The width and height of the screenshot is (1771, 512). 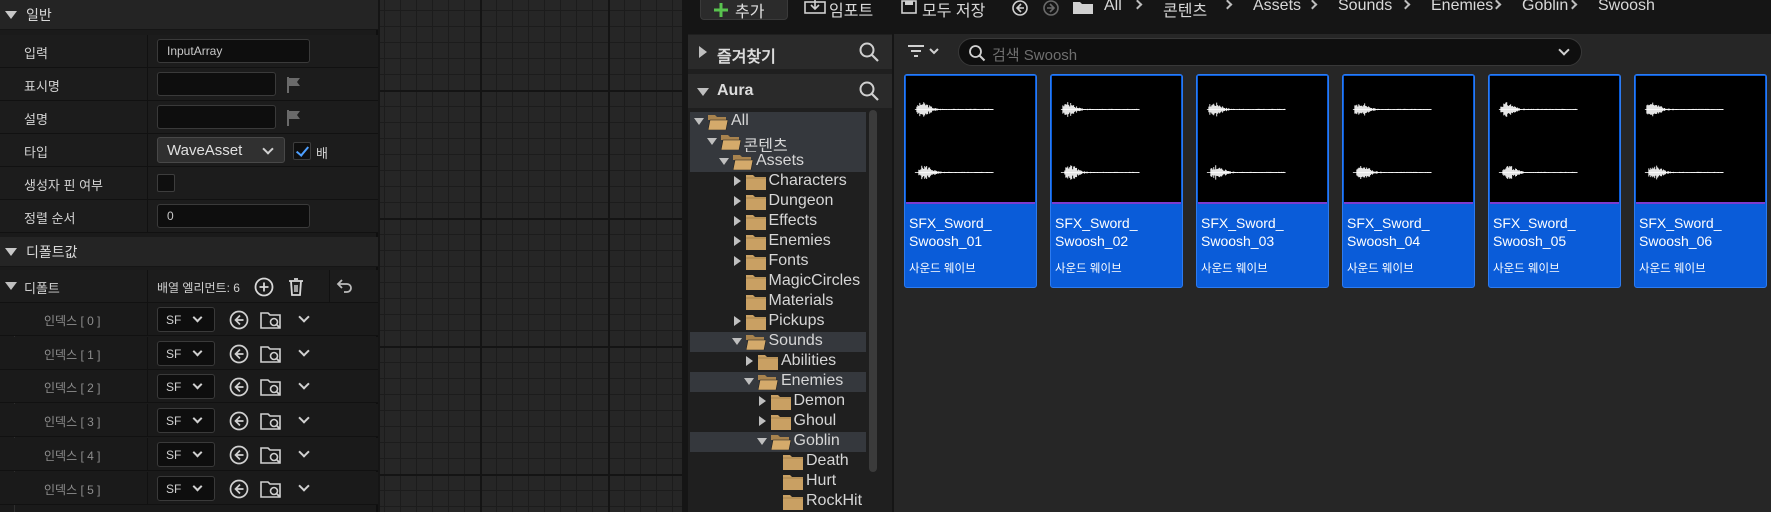 I want to click on category-defaults: 디폴트값, so click(x=189, y=252).